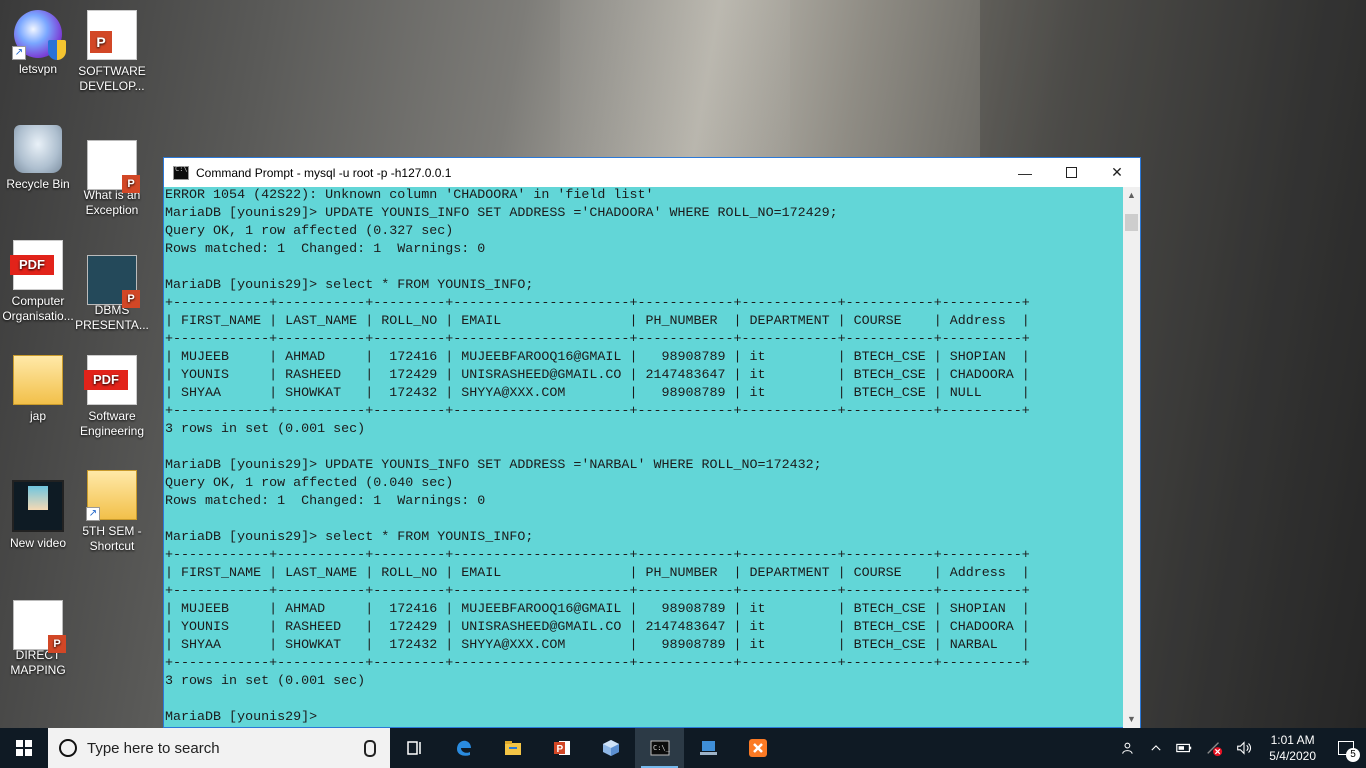 Image resolution: width=1366 pixels, height=768 pixels. I want to click on network-disconnected-icon, so click(1215, 749).